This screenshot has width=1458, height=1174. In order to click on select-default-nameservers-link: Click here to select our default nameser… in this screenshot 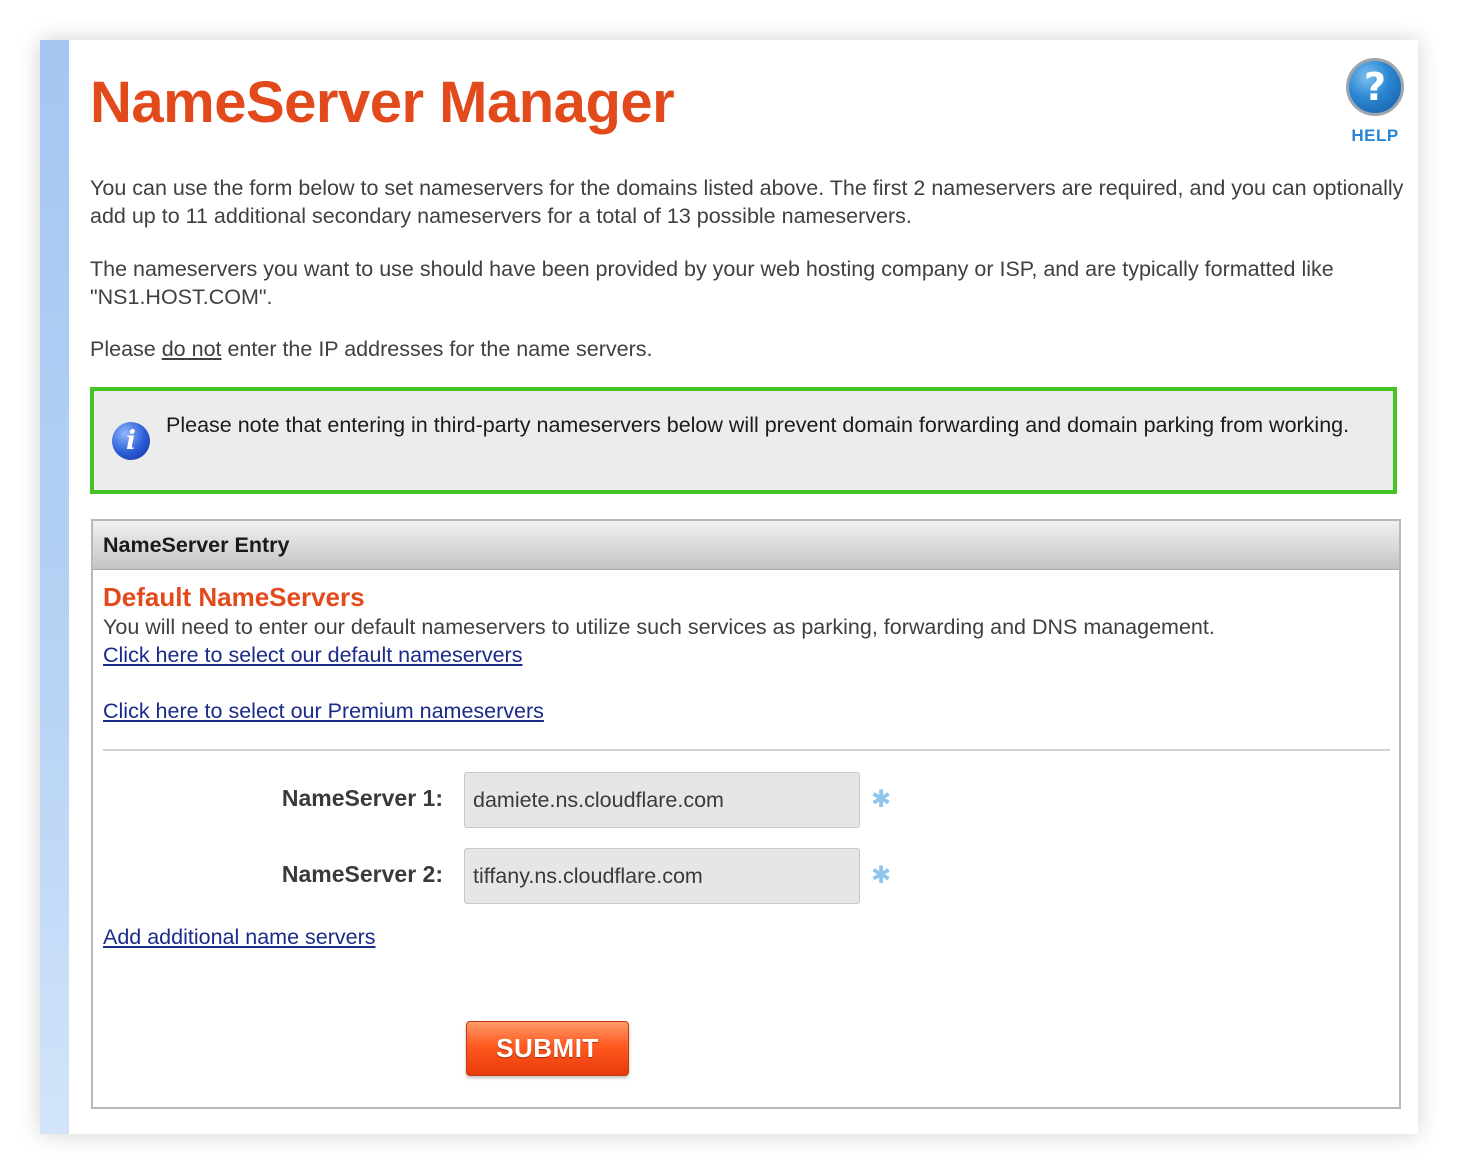, I will do `click(312, 655)`.